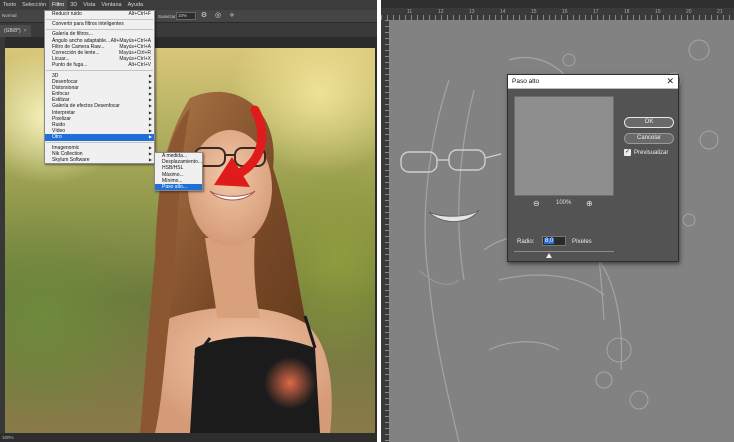  Describe the element at coordinates (59, 125) in the screenshot. I see `menu-item-label: Ruido` at that location.